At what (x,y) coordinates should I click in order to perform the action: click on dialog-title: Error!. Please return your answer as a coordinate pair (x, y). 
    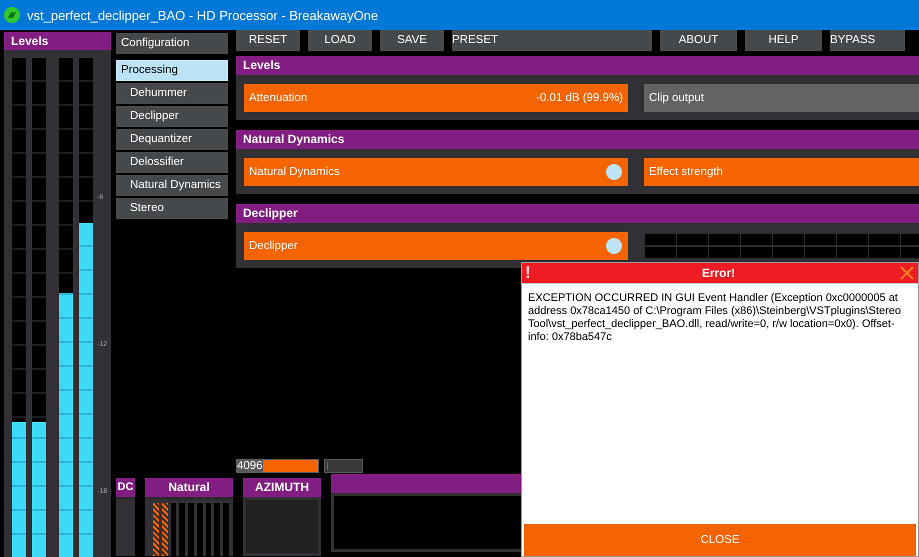
    Looking at the image, I should click on (718, 273).